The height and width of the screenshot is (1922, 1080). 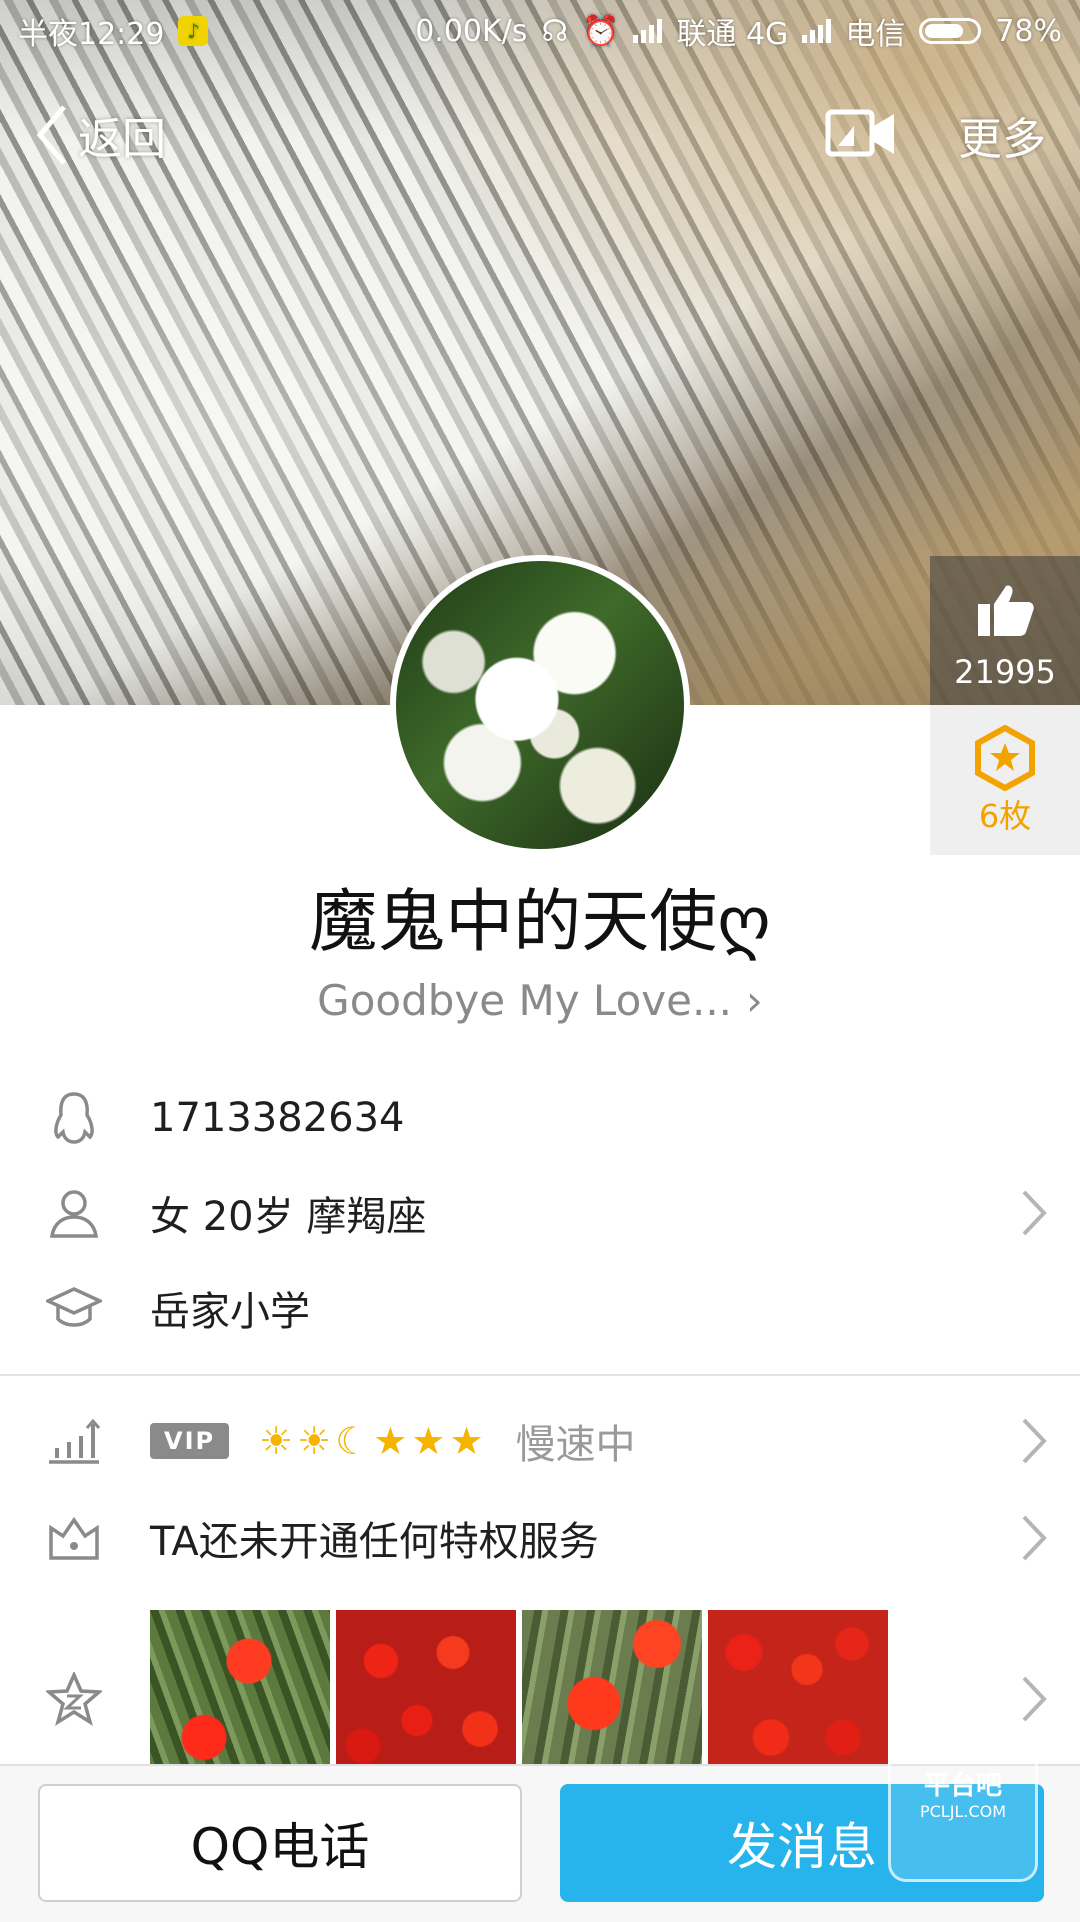 What do you see at coordinates (875, 34) in the screenshot?
I see `carrier-2: 电信` at bounding box center [875, 34].